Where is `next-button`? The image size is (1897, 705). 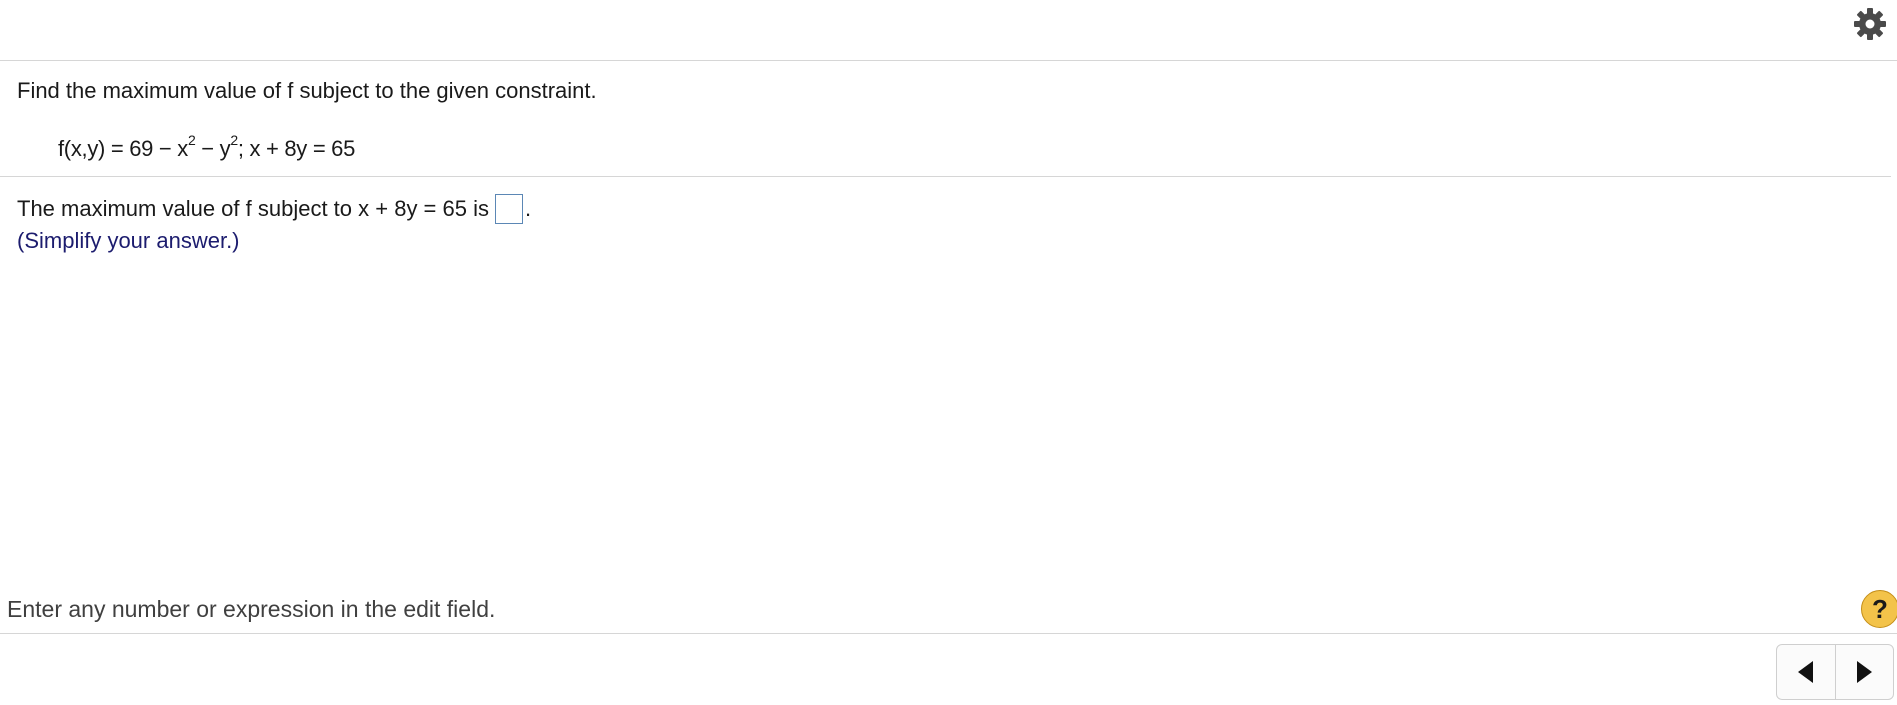
next-button is located at coordinates (1864, 672).